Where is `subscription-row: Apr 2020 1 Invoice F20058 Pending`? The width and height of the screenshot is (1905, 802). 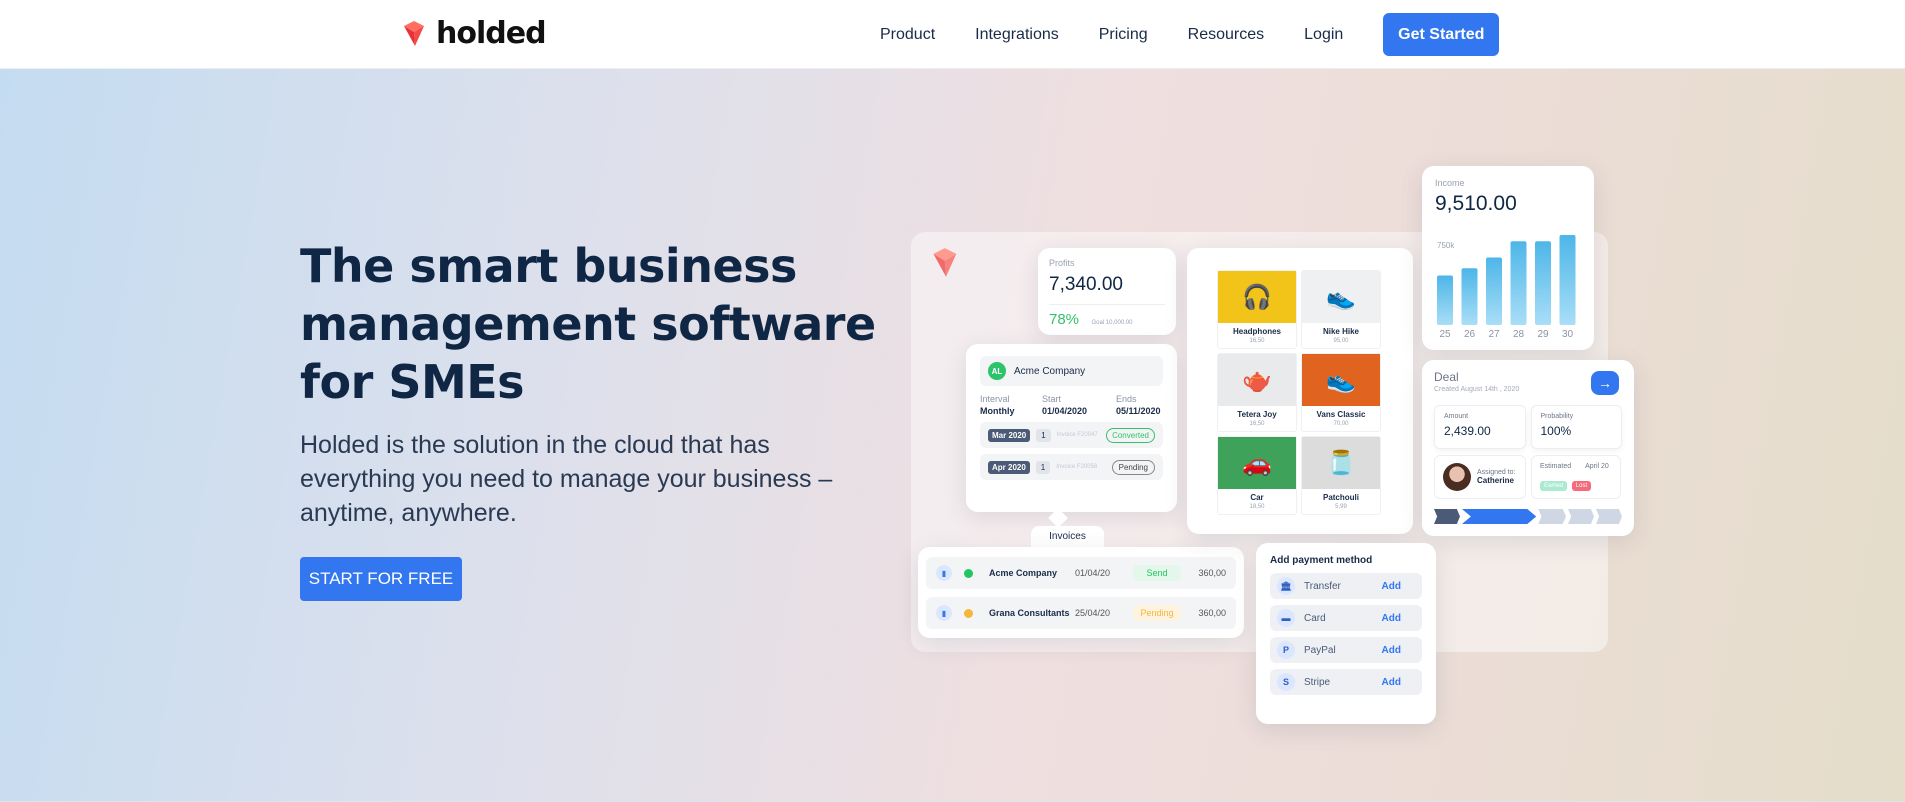
subscription-row: Apr 2020 1 Invoice F20058 Pending is located at coordinates (1071, 467).